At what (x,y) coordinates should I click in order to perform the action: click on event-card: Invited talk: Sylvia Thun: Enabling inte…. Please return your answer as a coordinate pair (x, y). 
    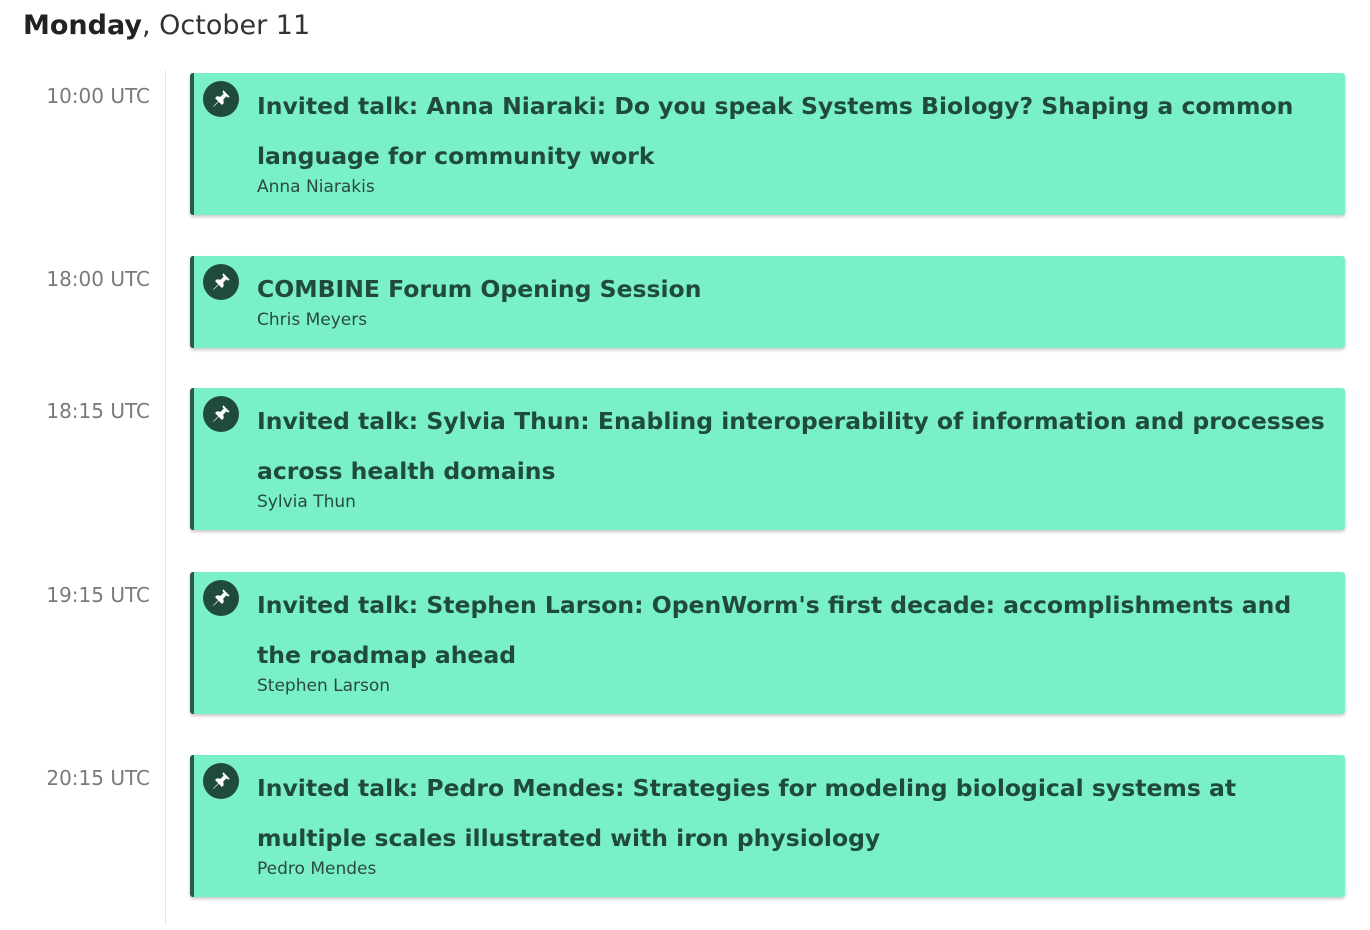
    Looking at the image, I should click on (767, 459).